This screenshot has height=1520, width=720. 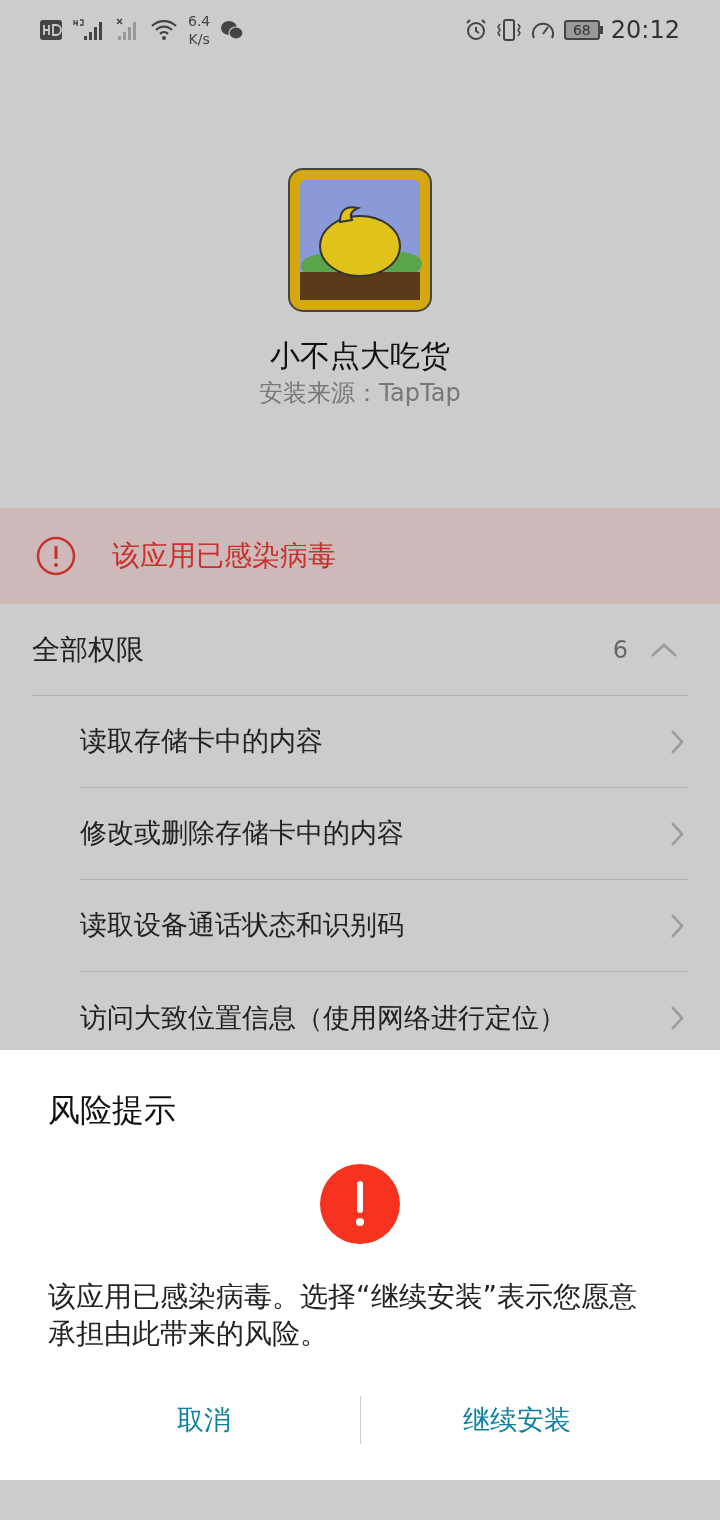 What do you see at coordinates (508, 30) in the screenshot?
I see `vibrate-icon` at bounding box center [508, 30].